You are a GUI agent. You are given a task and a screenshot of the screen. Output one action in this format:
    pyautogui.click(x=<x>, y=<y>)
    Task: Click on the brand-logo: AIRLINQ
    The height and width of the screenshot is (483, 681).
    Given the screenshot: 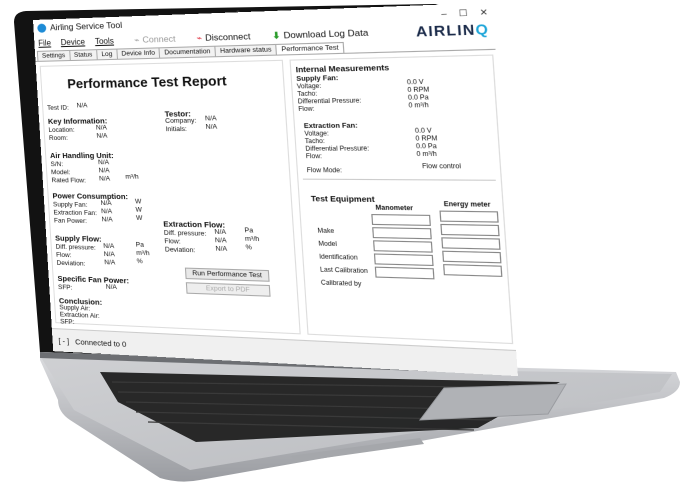 What is the action you would take?
    pyautogui.click(x=452, y=30)
    